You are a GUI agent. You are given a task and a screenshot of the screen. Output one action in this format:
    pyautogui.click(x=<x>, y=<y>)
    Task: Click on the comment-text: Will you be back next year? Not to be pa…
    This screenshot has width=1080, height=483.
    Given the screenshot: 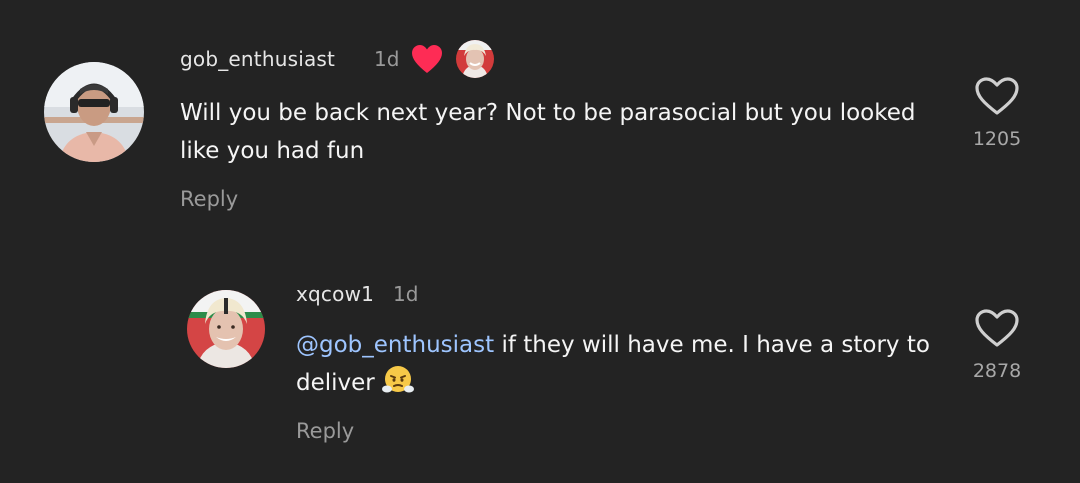 What is the action you would take?
    pyautogui.click(x=548, y=132)
    